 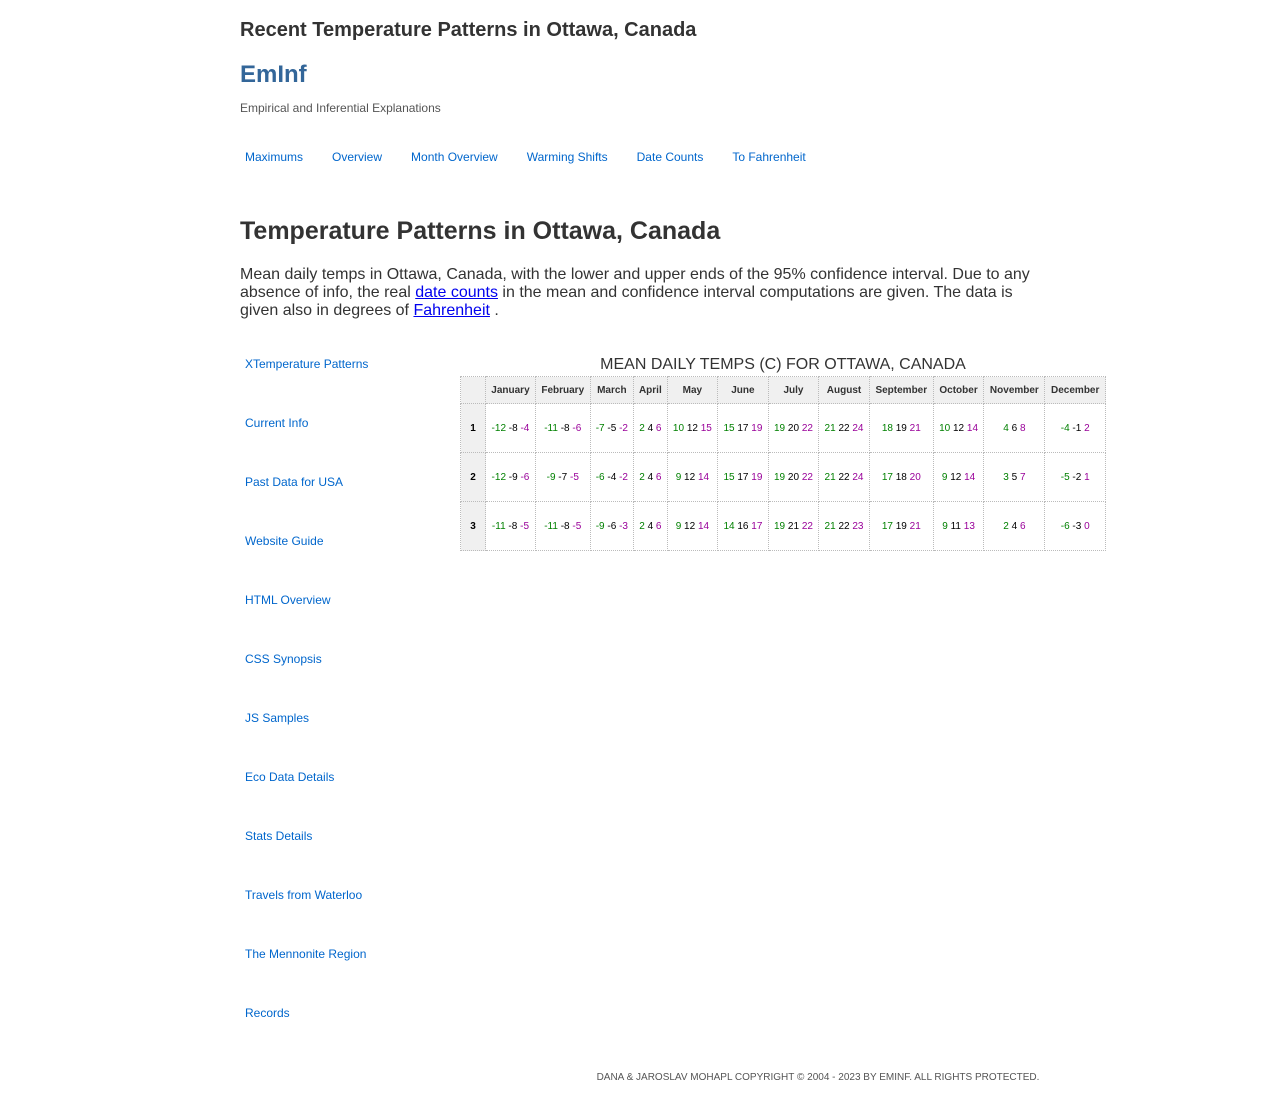 What do you see at coordinates (357, 157) in the screenshot?
I see `nav-link-overview: Overview` at bounding box center [357, 157].